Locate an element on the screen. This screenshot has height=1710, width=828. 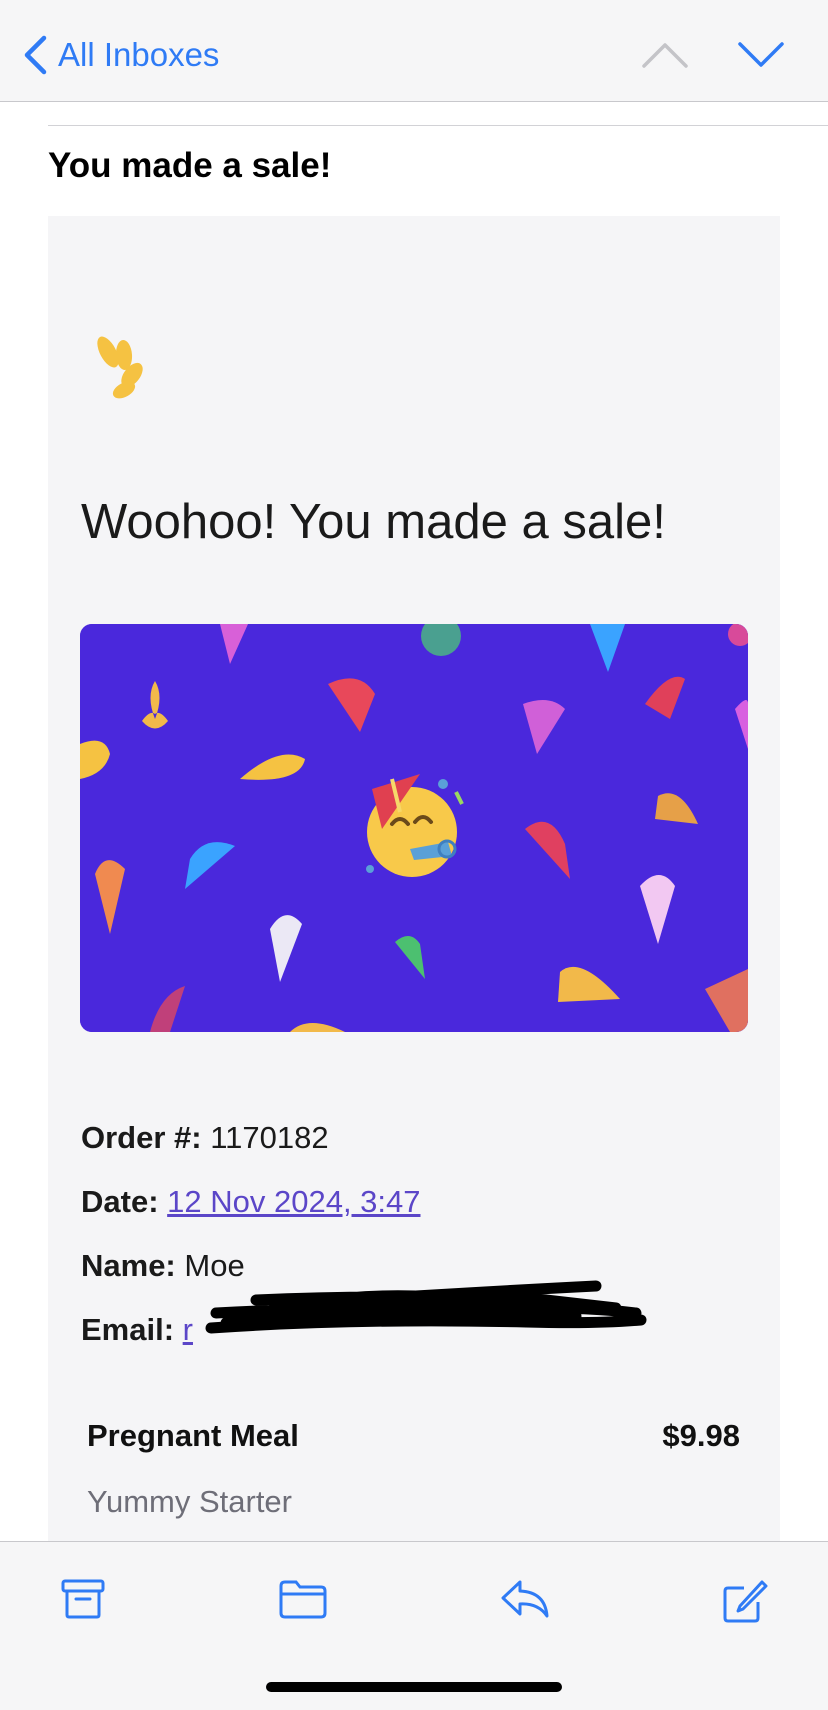
redaction-scribble is located at coordinates (426, 1307).